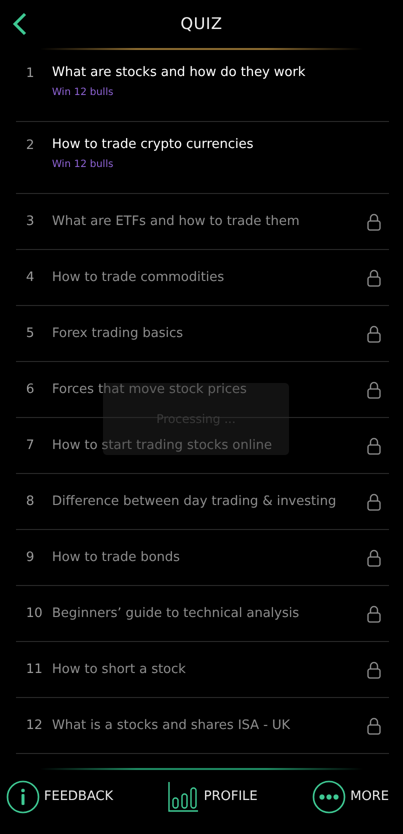 This screenshot has width=403, height=834. Describe the element at coordinates (31, 445) in the screenshot. I see `quiz-number: 7` at that location.